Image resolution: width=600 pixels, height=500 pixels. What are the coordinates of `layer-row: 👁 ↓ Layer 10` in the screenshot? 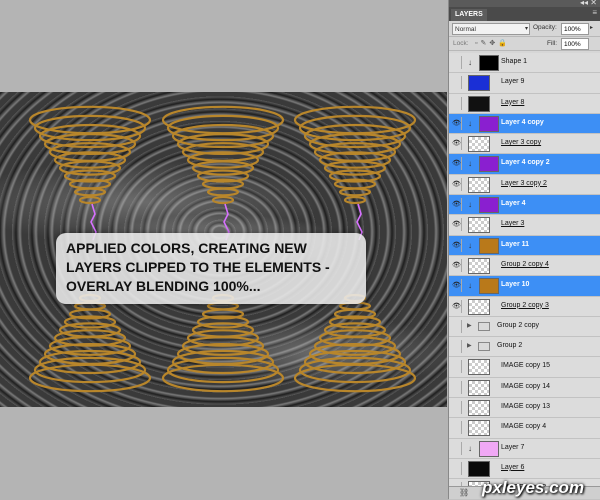 It's located at (524, 286).